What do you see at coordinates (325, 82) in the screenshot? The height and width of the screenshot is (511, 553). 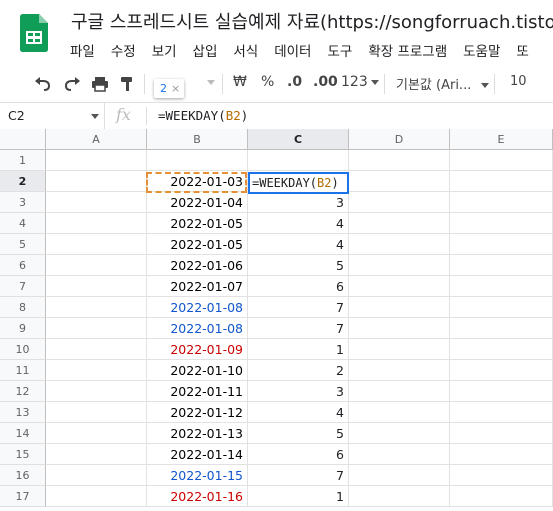 I see `increase-decimal-button: .00` at bounding box center [325, 82].